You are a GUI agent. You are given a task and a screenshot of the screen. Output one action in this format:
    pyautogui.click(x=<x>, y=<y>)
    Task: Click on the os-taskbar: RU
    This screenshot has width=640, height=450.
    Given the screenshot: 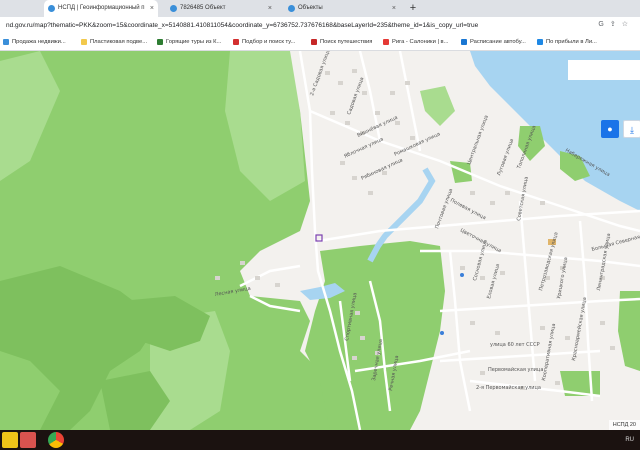 What is the action you would take?
    pyautogui.click(x=320, y=440)
    